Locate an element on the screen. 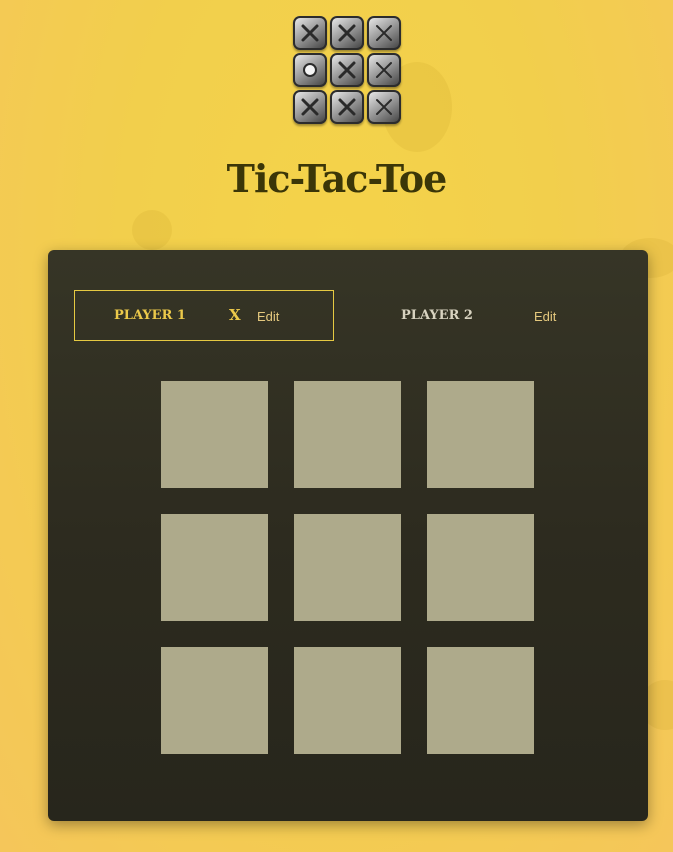 The image size is (673, 852). player-1-card: PLAYER 1 X Edit is located at coordinates (204, 315).